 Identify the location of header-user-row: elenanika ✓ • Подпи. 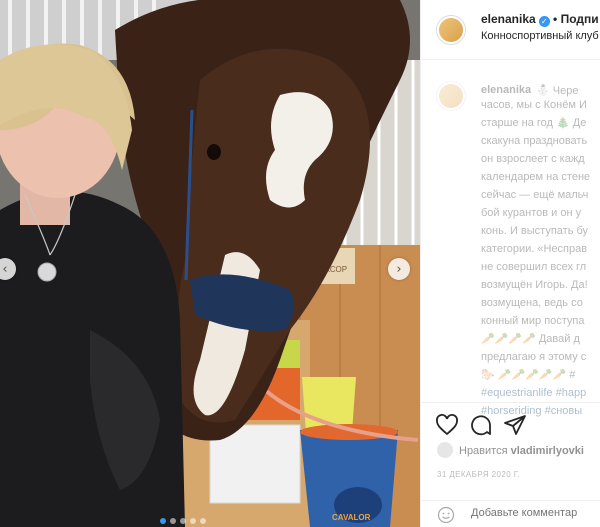
(540, 19).